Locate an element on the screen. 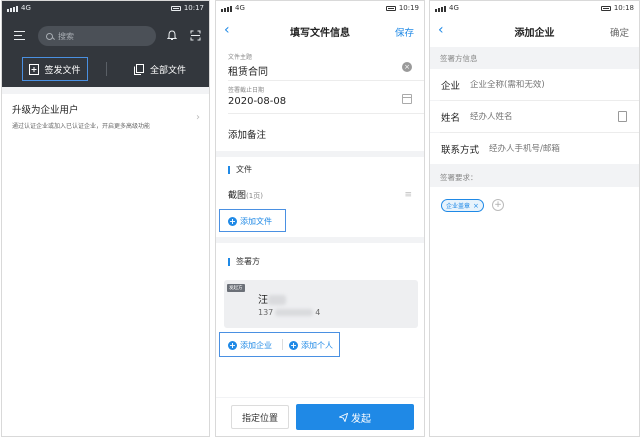 The height and width of the screenshot is (439, 641). all-files-button: 全部文件 is located at coordinates (160, 69).